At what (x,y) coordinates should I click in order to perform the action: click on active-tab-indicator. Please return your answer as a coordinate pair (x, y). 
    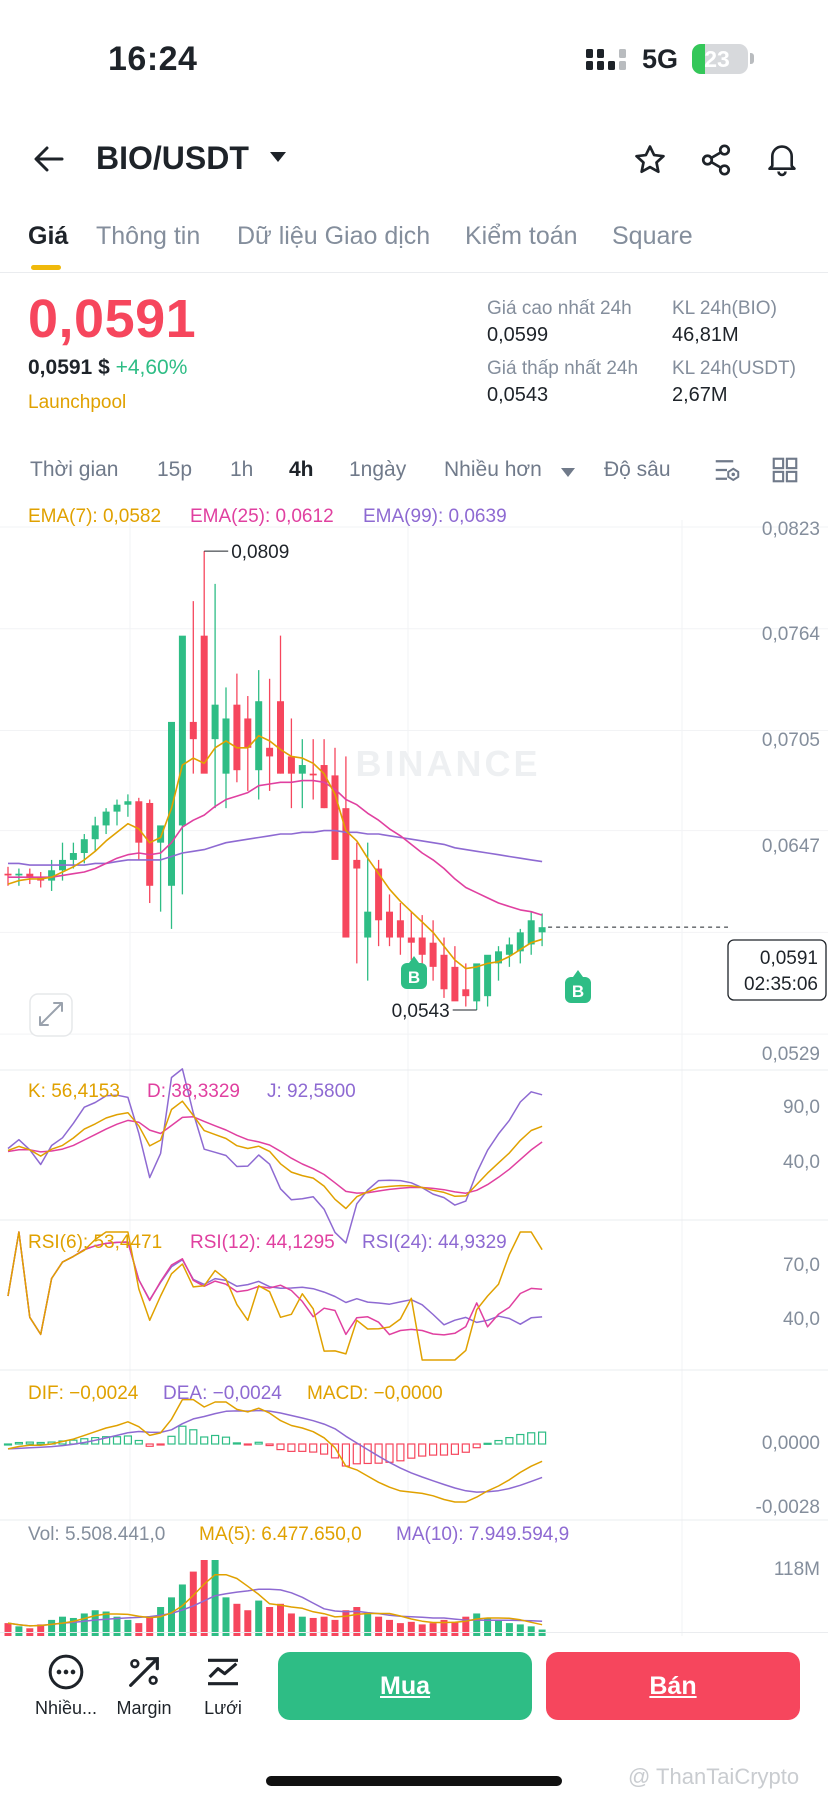
    Looking at the image, I should click on (46, 267).